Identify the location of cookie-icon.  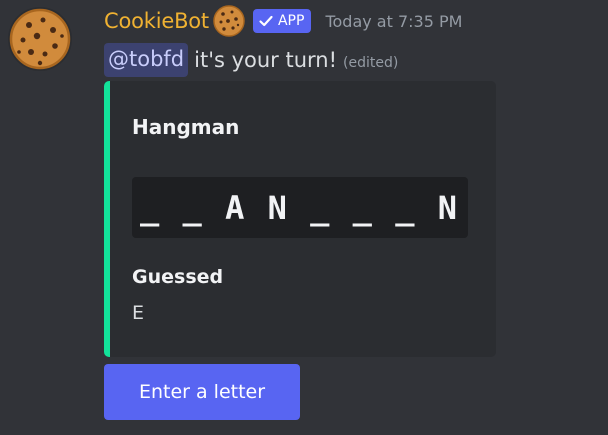
(229, 21).